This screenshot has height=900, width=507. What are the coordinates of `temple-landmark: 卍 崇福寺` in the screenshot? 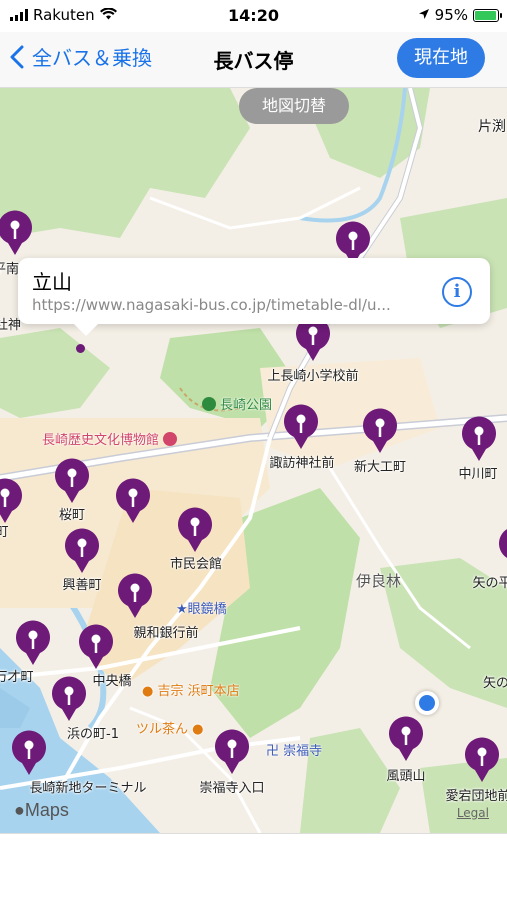 It's located at (294, 751).